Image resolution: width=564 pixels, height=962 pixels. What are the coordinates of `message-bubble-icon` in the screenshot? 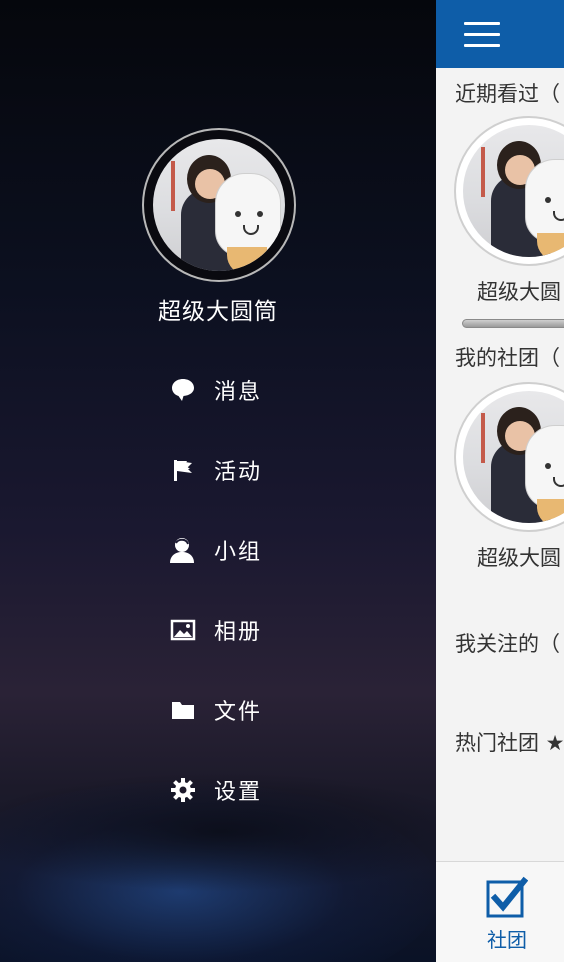 It's located at (183, 390).